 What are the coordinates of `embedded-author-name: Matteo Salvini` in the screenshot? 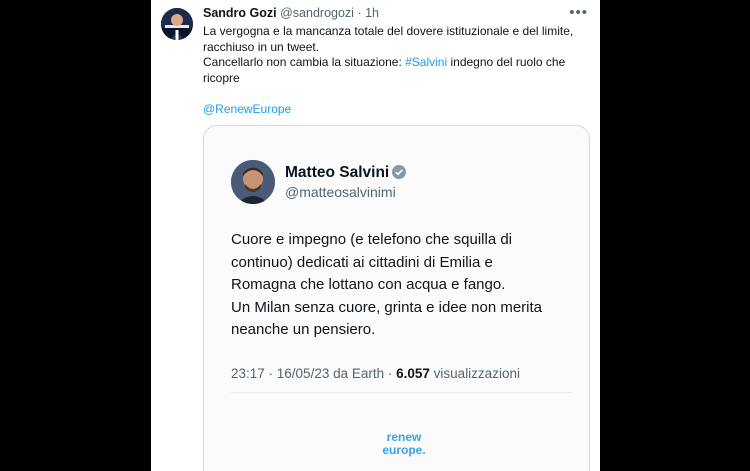 It's located at (346, 173).